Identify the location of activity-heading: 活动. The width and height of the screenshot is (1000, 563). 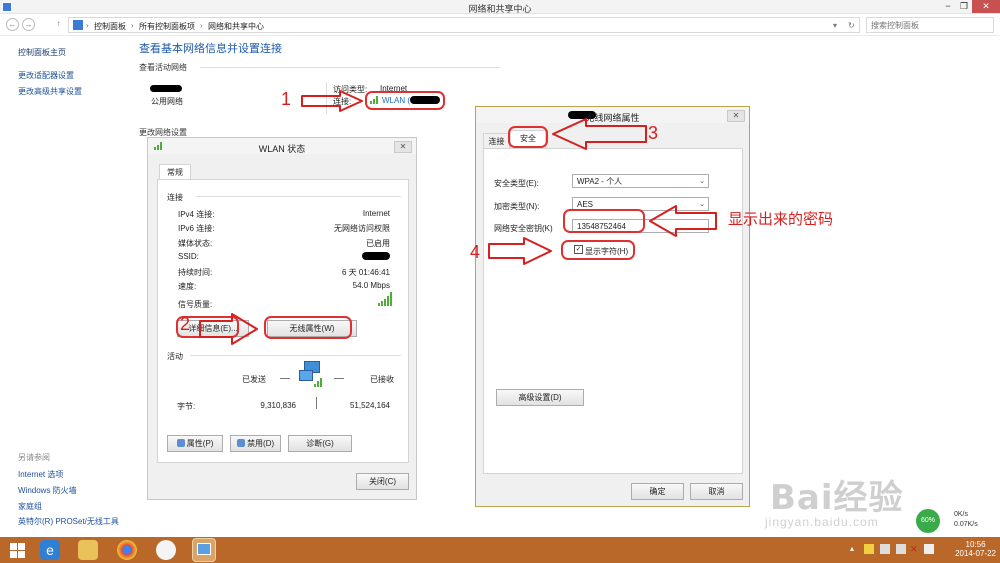
(175, 356).